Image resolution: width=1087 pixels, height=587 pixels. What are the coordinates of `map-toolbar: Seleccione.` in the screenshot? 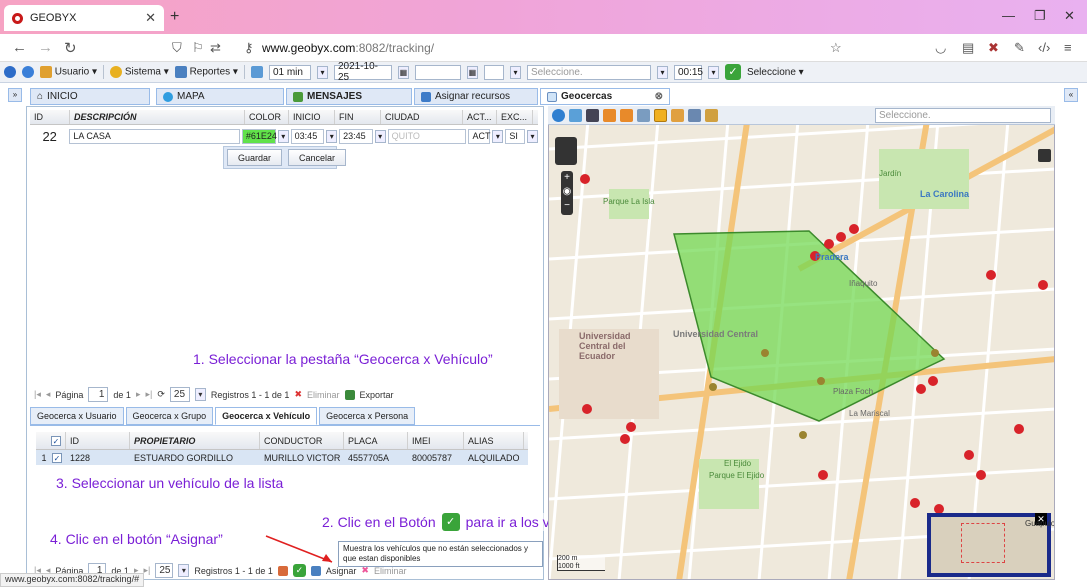 It's located at (801, 115).